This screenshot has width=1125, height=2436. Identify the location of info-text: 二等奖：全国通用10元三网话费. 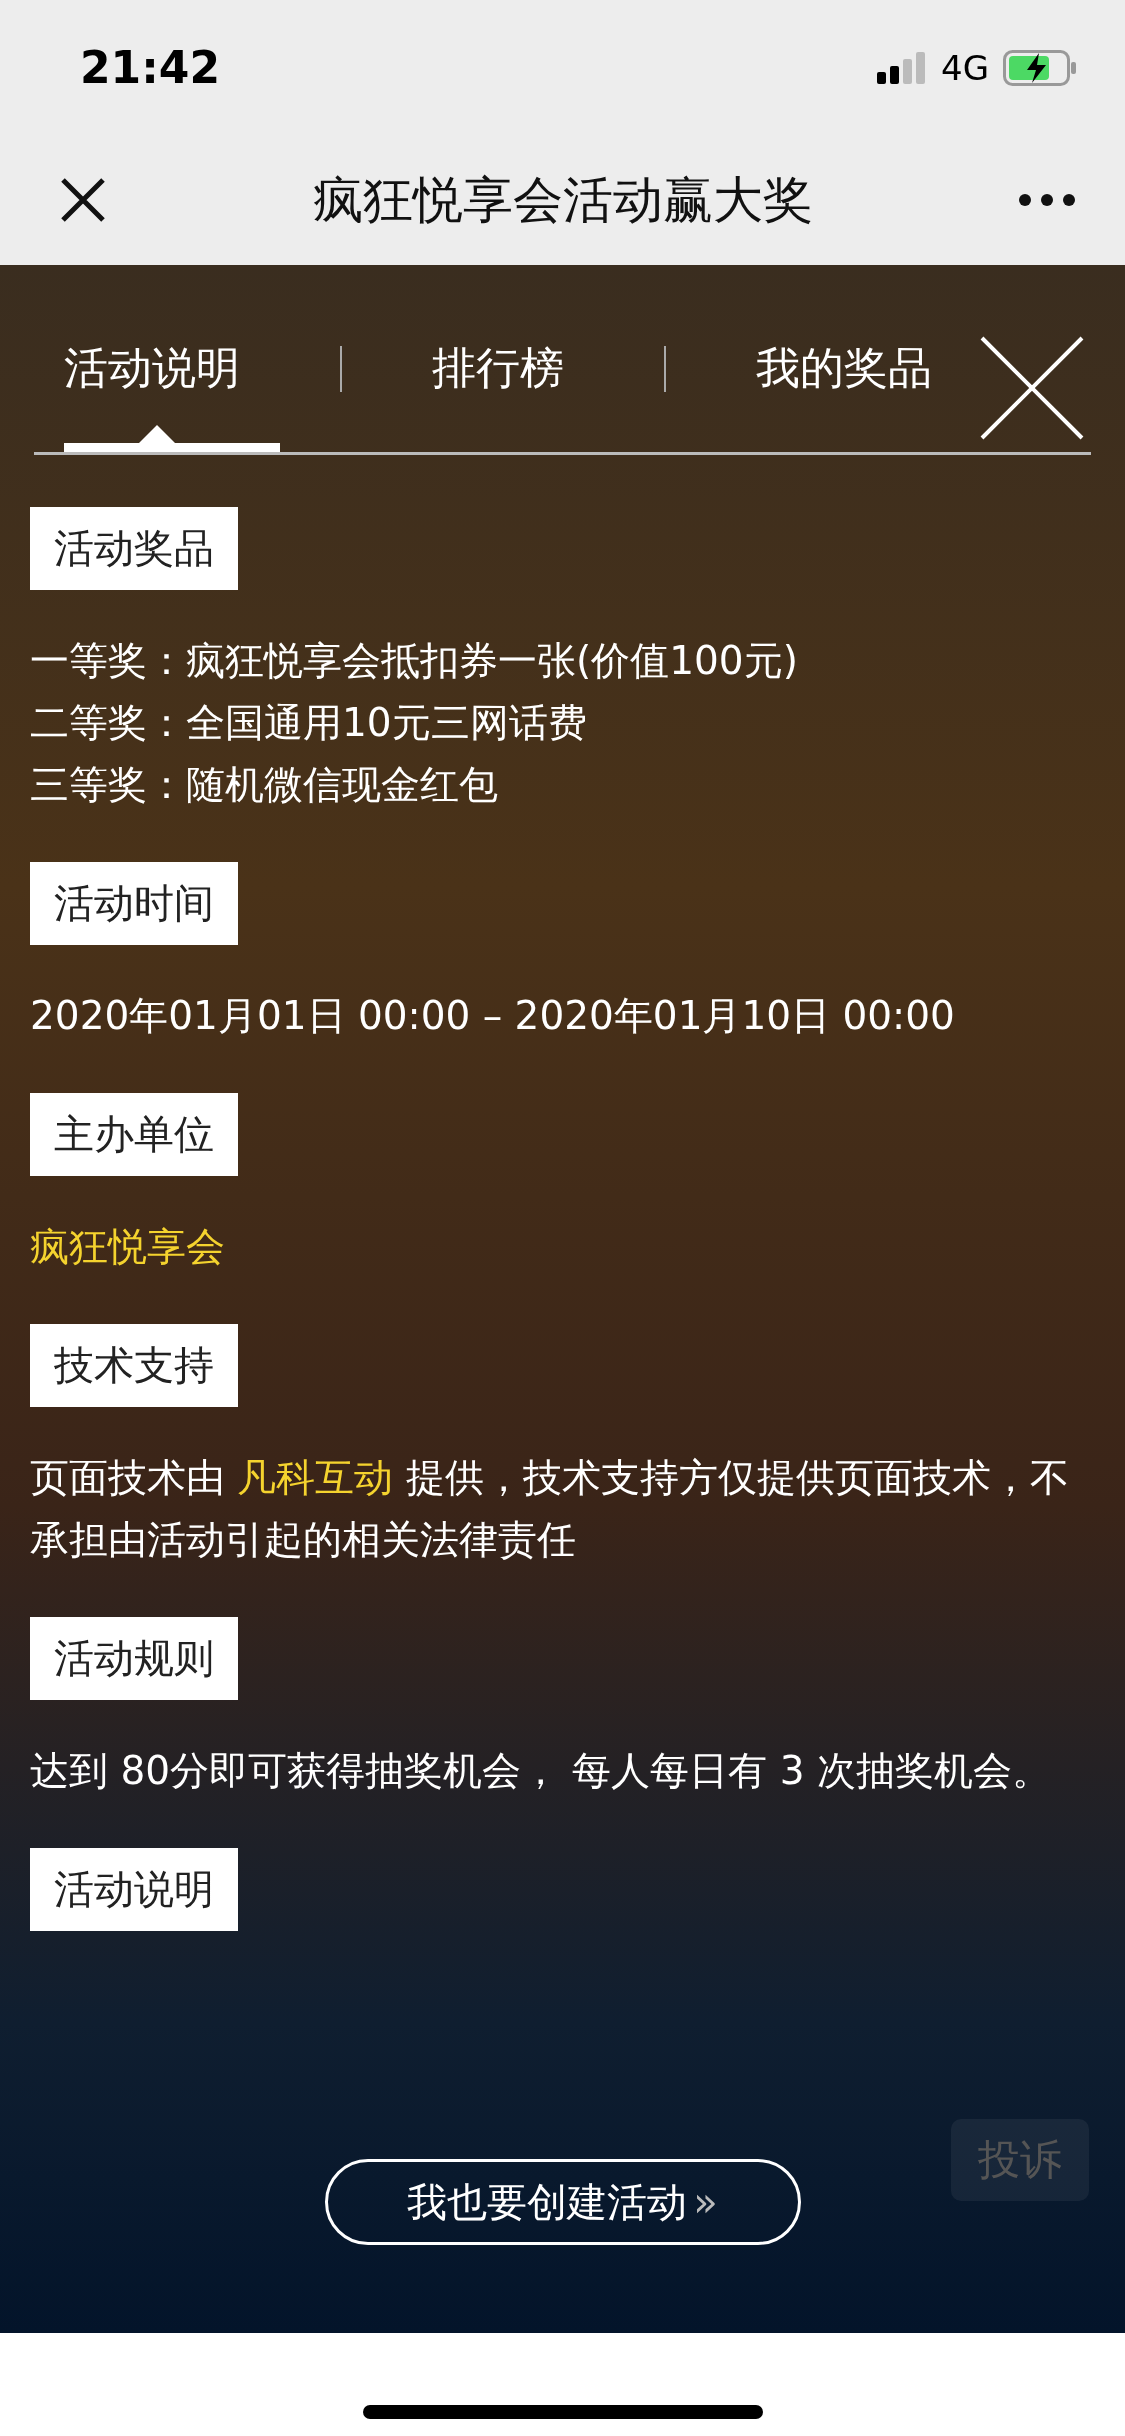
(309, 723).